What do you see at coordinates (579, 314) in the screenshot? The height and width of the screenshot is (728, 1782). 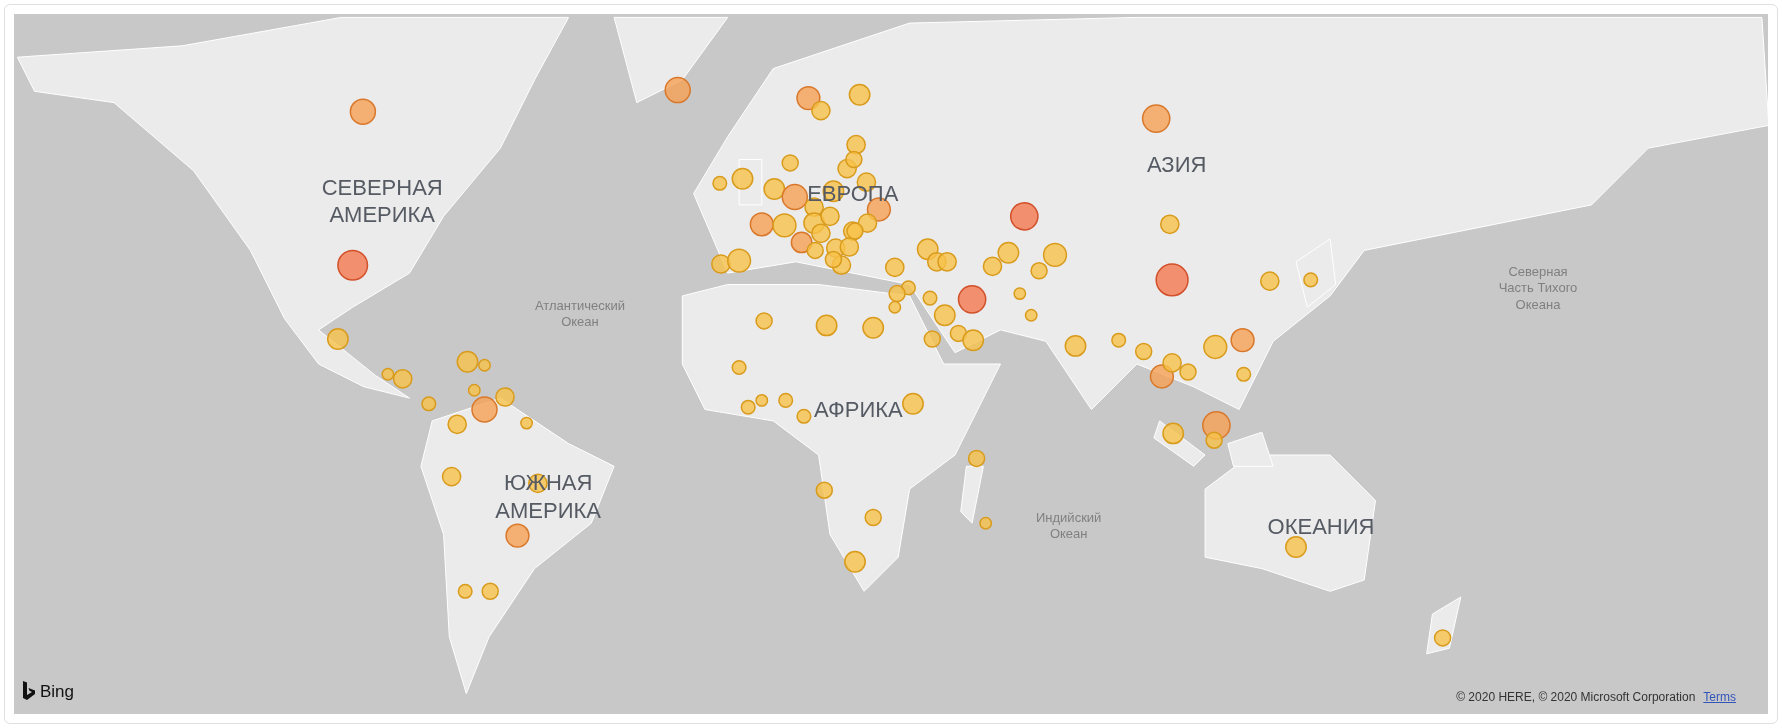 I see `ocean-label: Атлантический Океан` at bounding box center [579, 314].